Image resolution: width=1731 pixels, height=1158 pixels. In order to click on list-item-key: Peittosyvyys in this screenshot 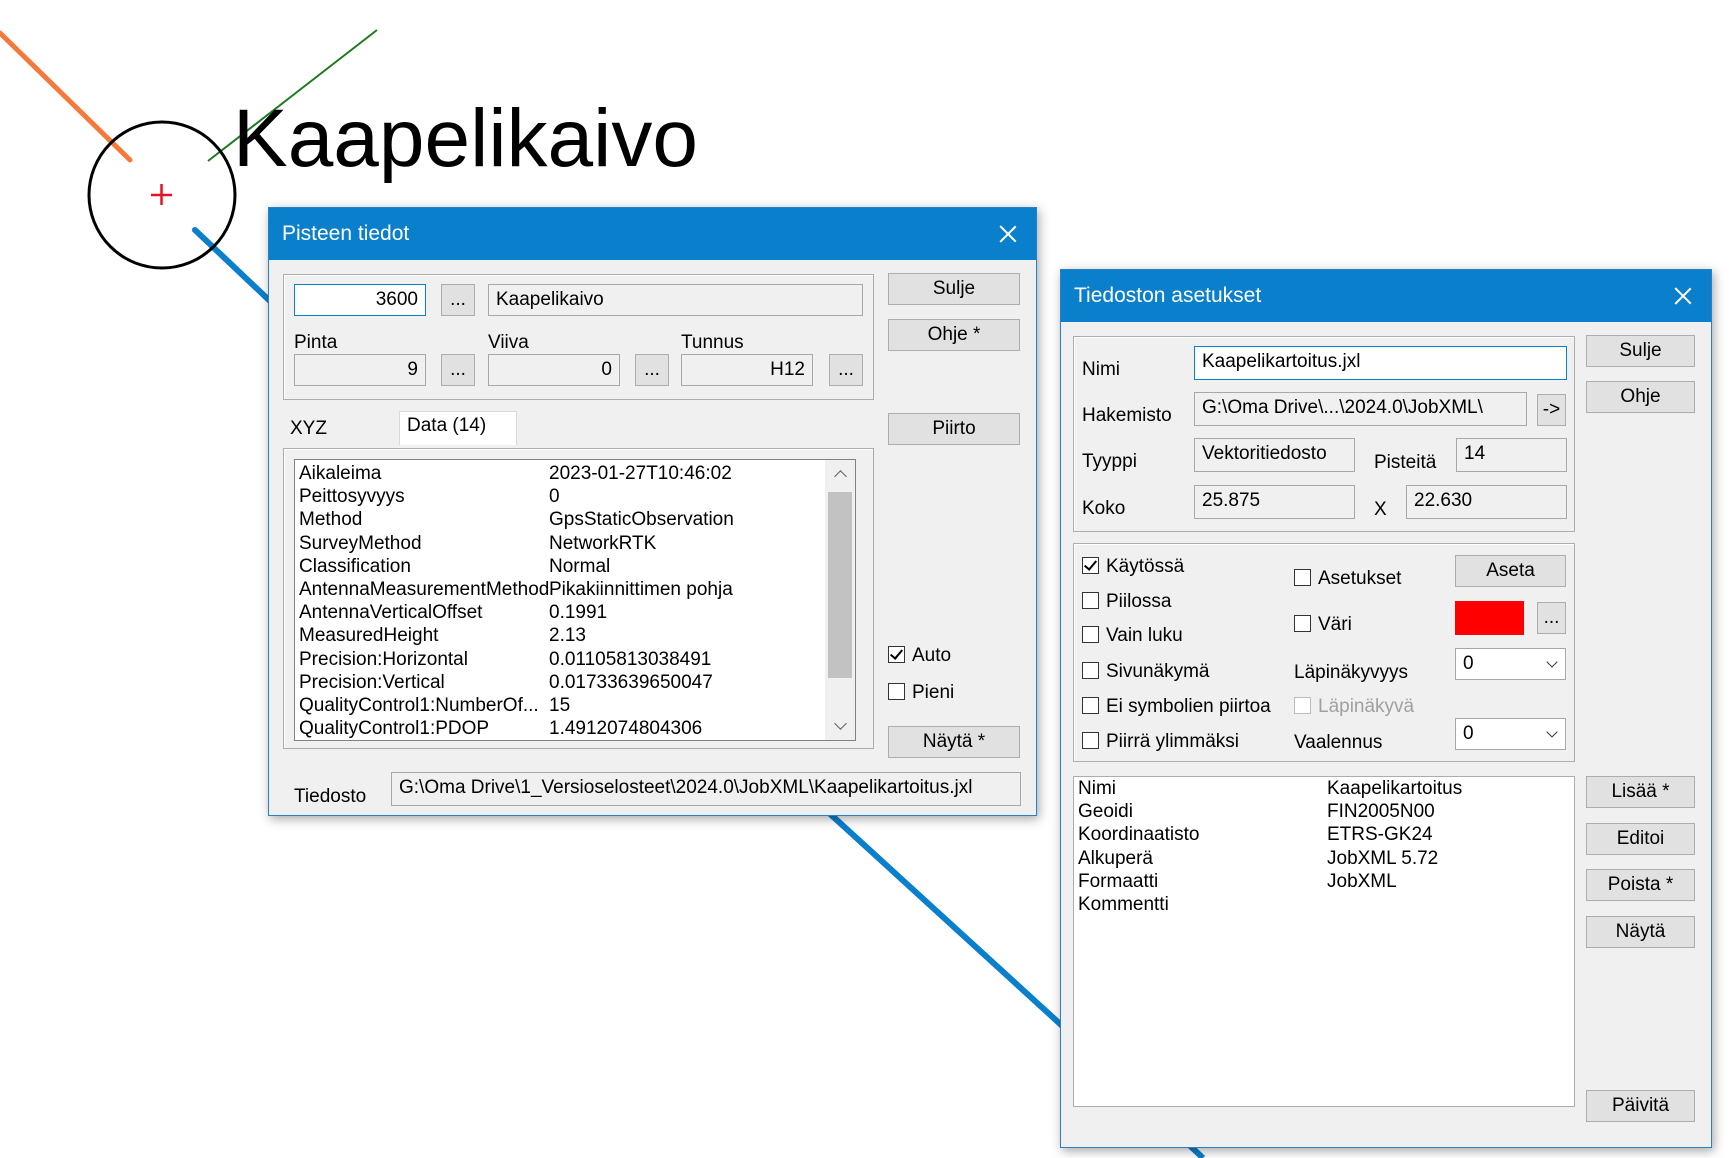, I will do `click(352, 497)`.